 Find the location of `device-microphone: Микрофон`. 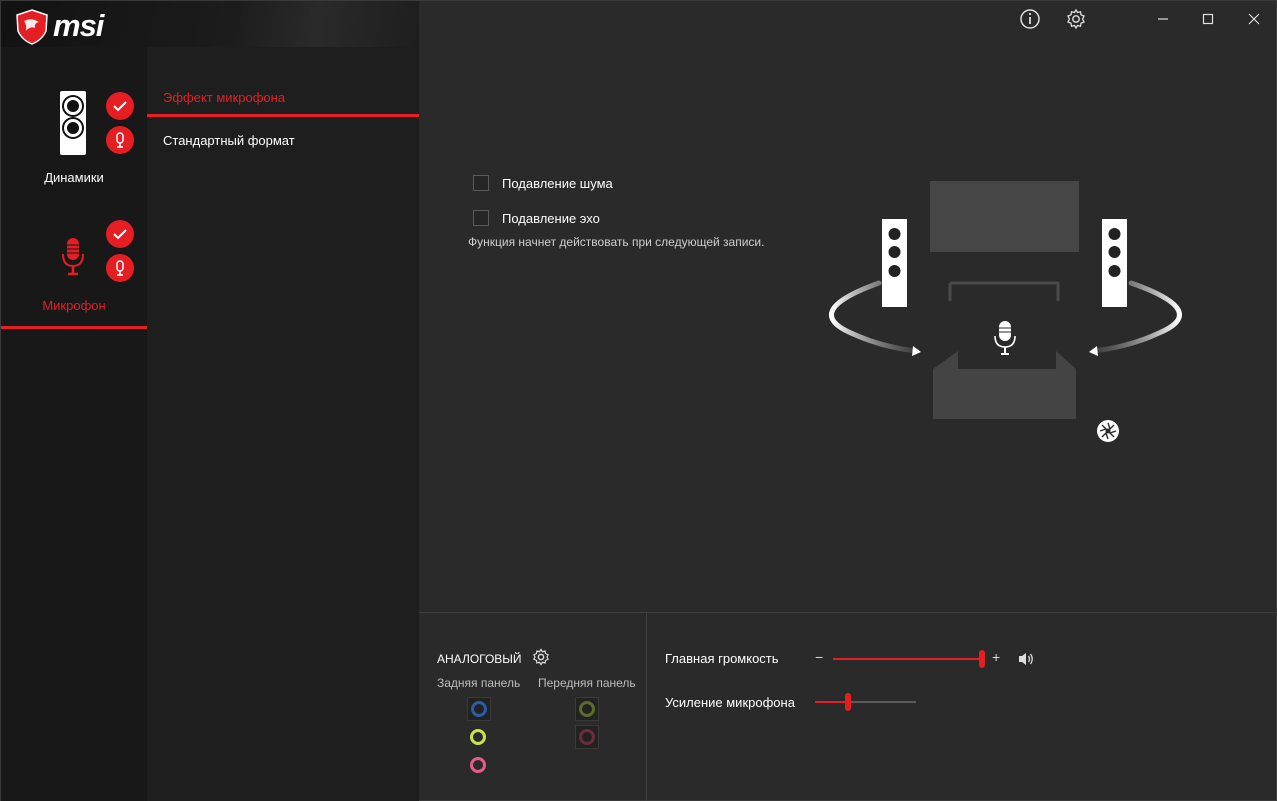

device-microphone: Микрофон is located at coordinates (74, 274).